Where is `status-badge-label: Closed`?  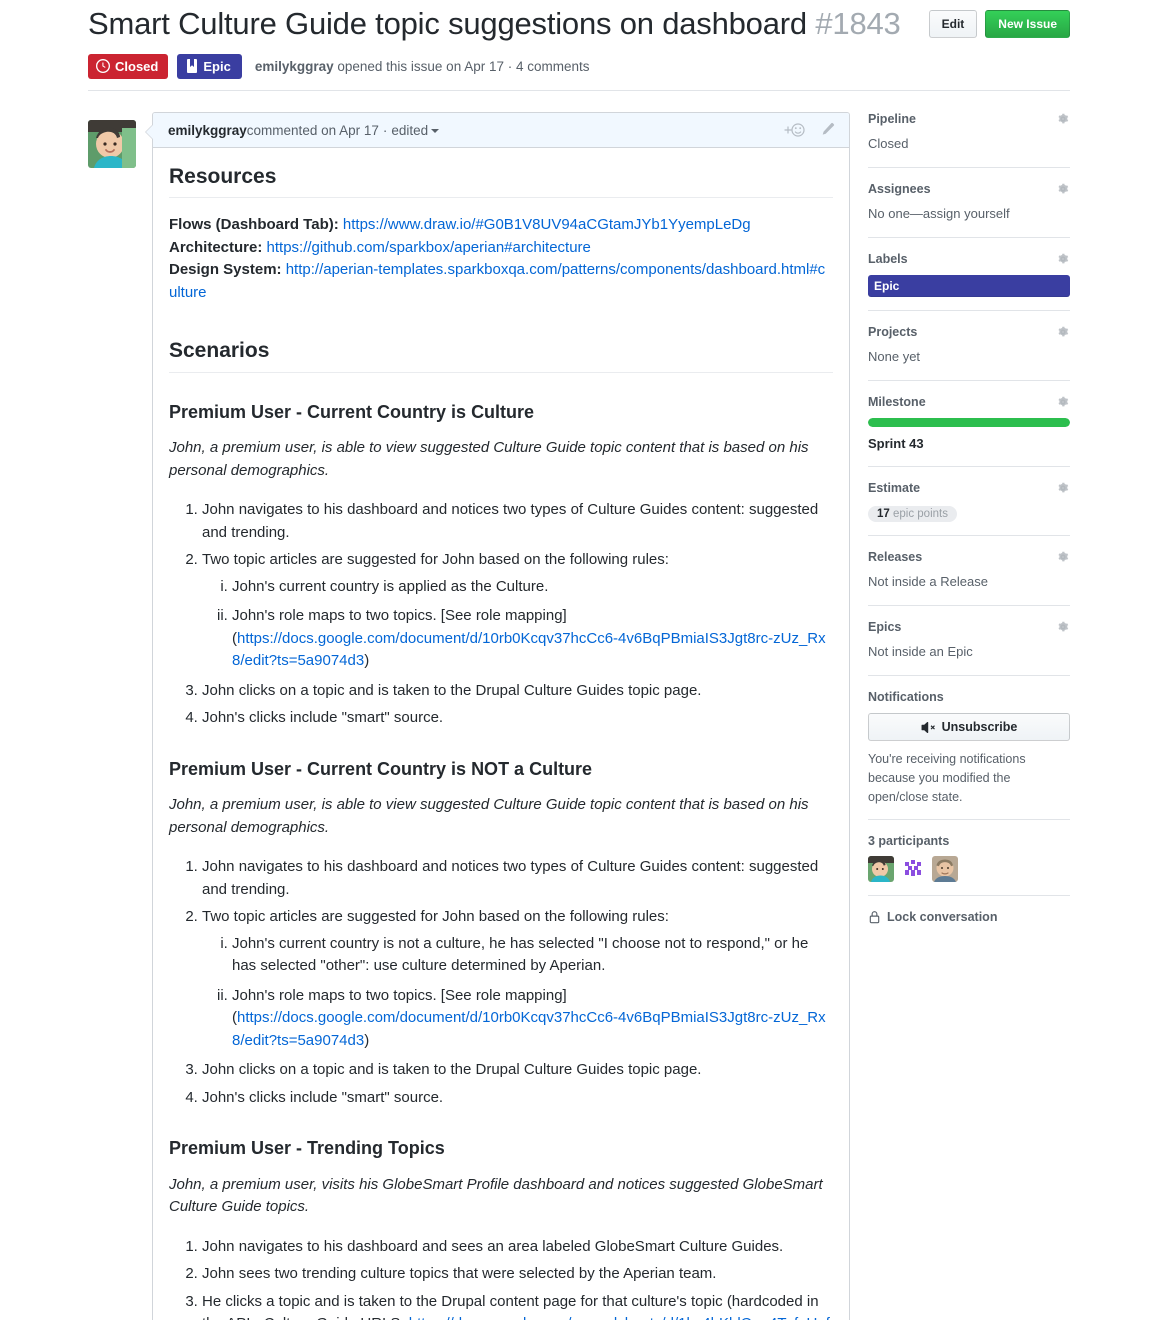
status-badge-label: Closed is located at coordinates (137, 66).